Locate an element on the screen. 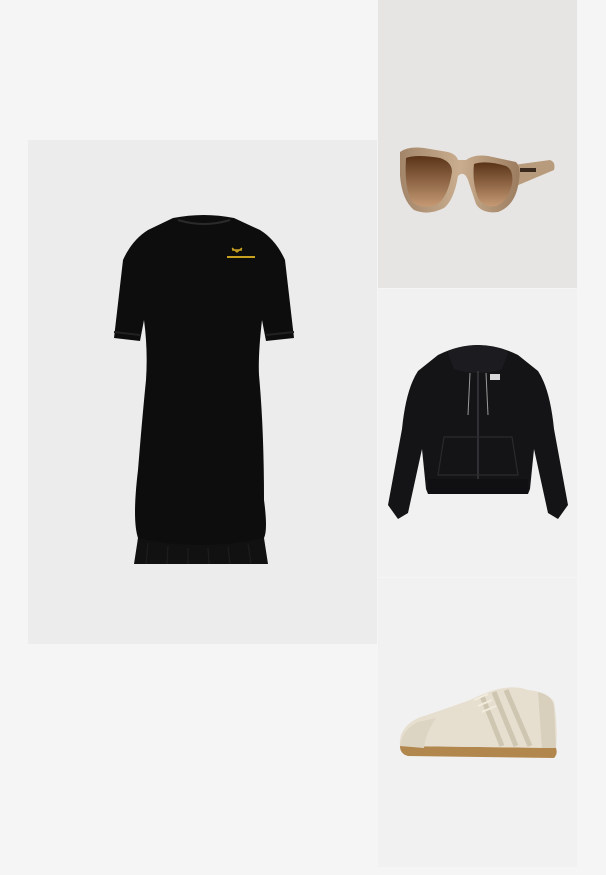 The height and width of the screenshot is (875, 606). sneaker-image is located at coordinates (478, 722).